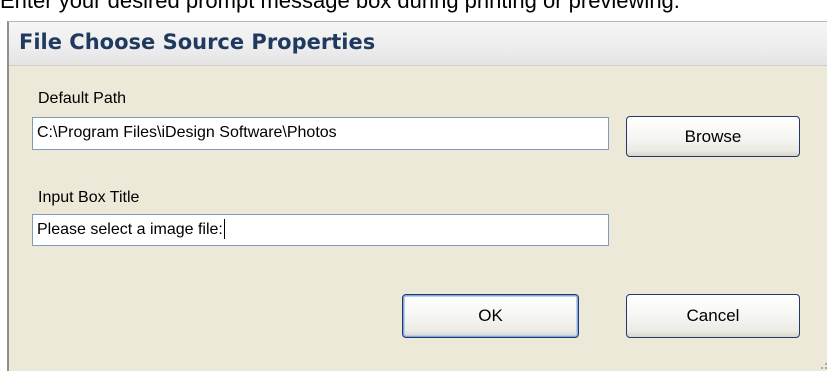  I want to click on ok-button: OK, so click(490, 316).